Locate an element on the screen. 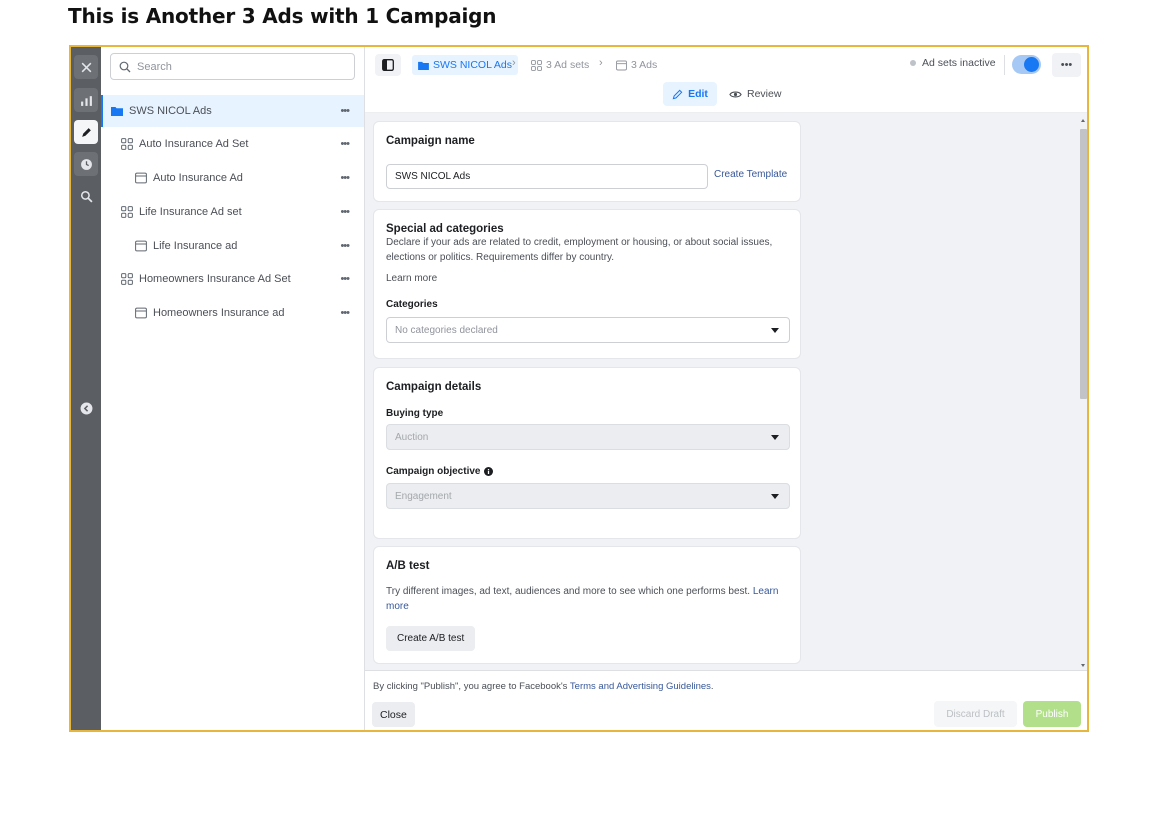 This screenshot has height=821, width=1153. breadcrumb-label: 3 Ads is located at coordinates (644, 65).